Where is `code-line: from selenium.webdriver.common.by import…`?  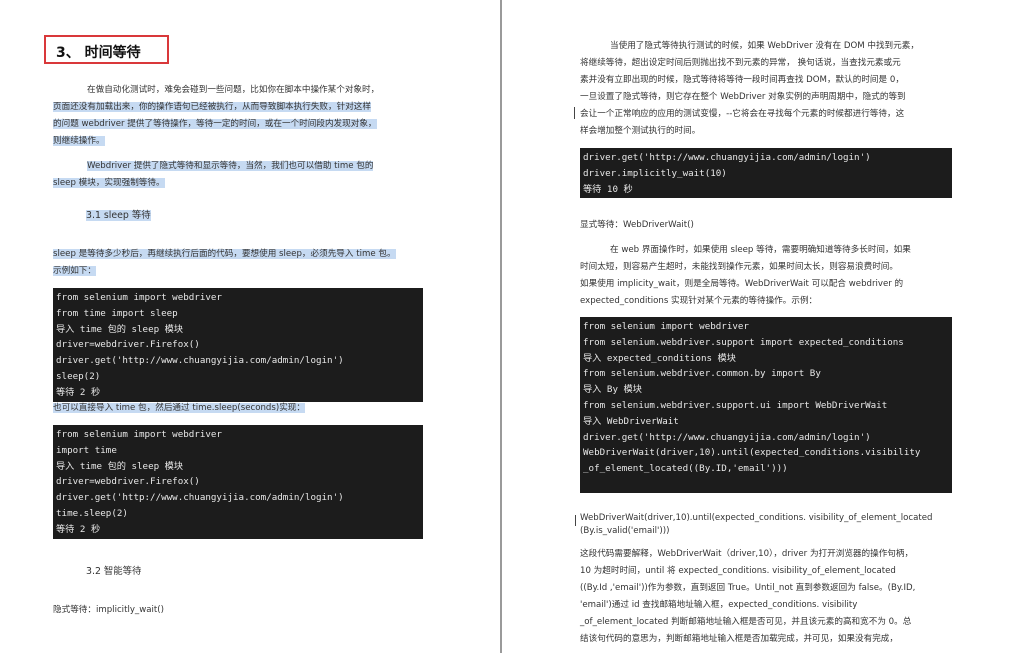 code-line: from selenium.webdriver.common.by import… is located at coordinates (702, 374).